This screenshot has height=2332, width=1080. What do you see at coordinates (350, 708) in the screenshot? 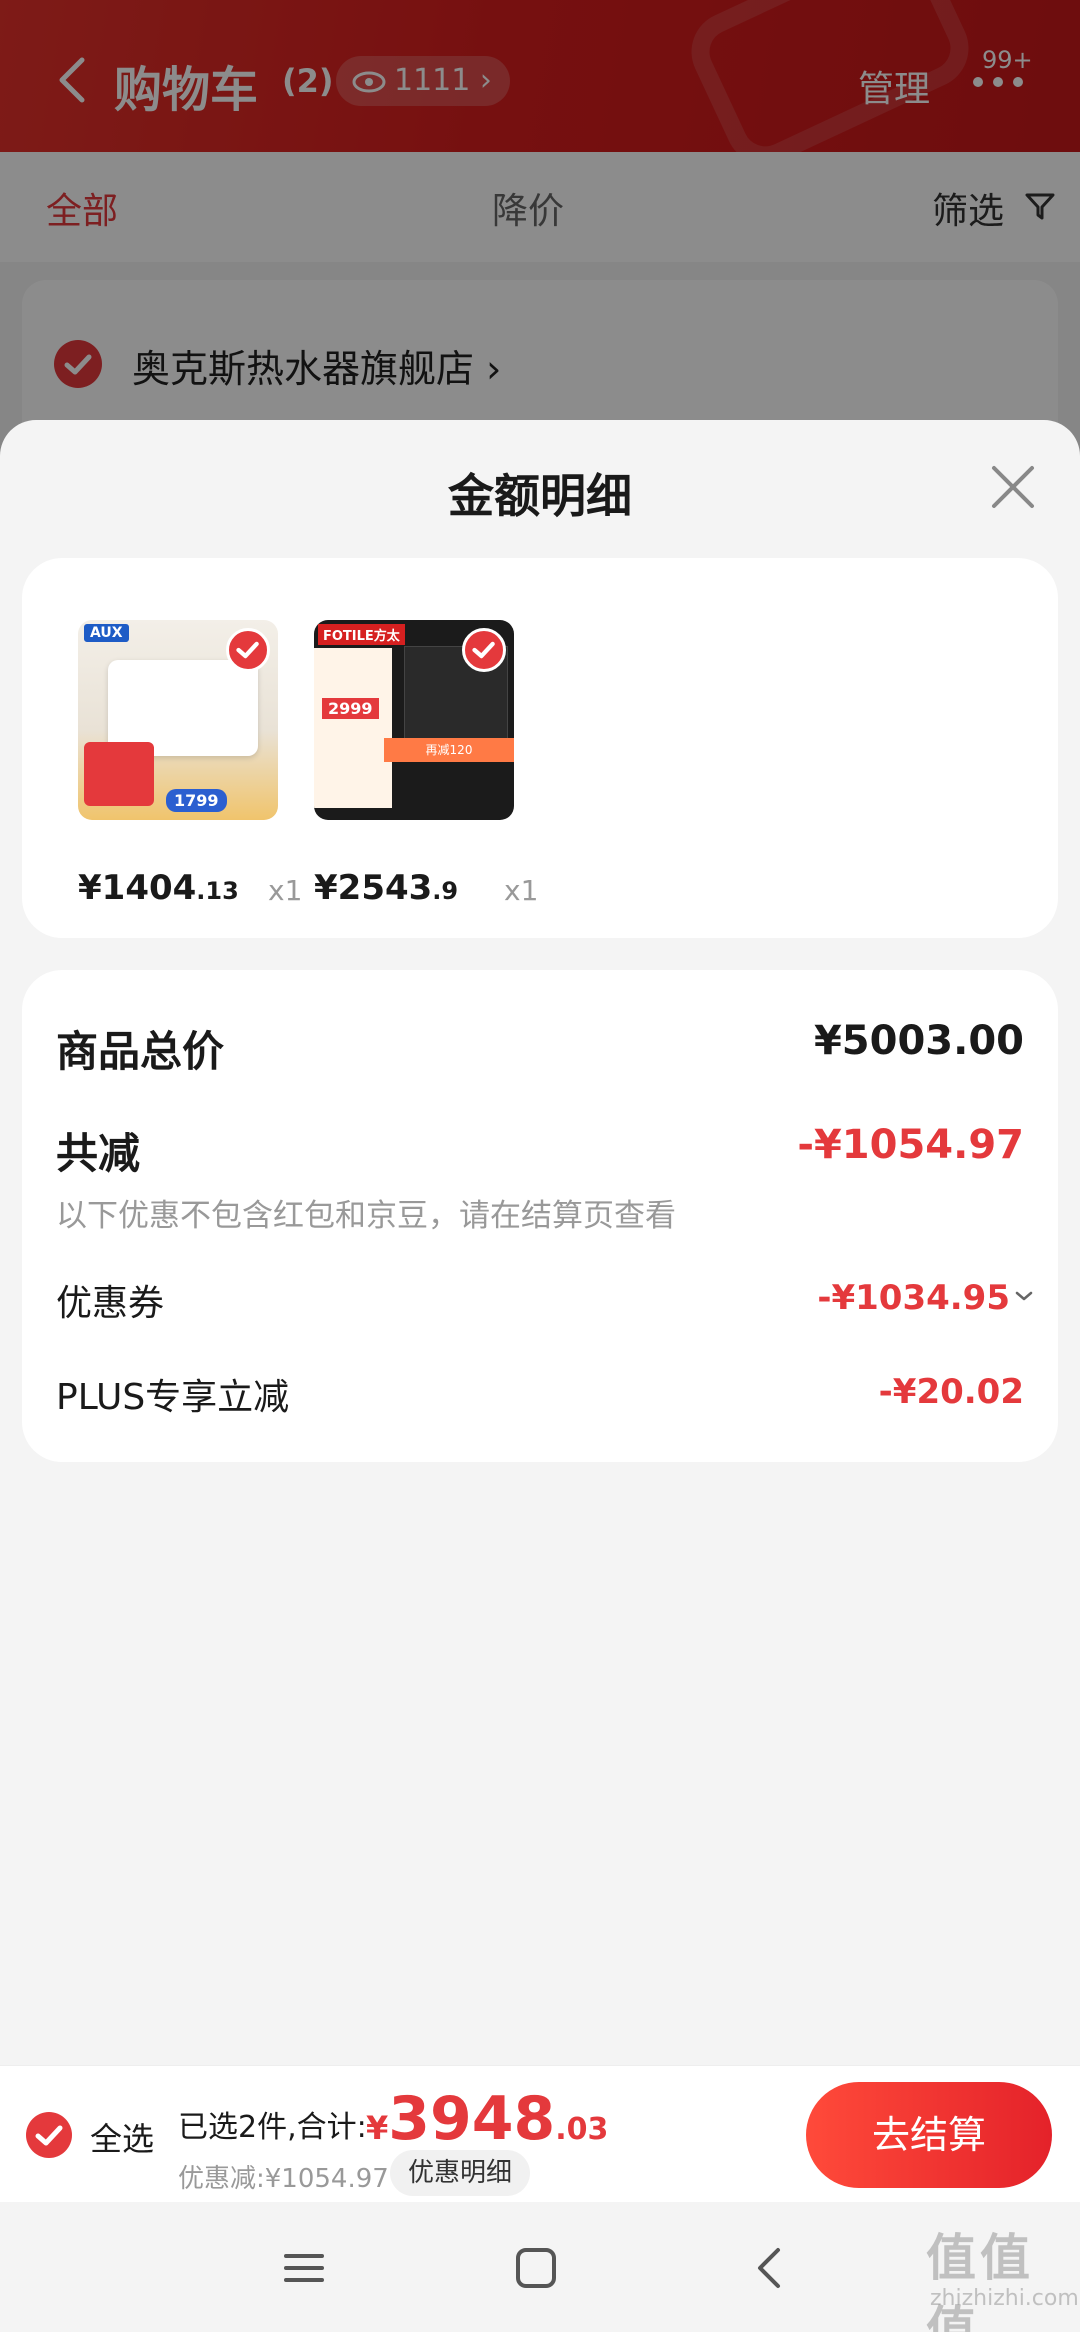
I see `thumb-price-tag: 2999` at bounding box center [350, 708].